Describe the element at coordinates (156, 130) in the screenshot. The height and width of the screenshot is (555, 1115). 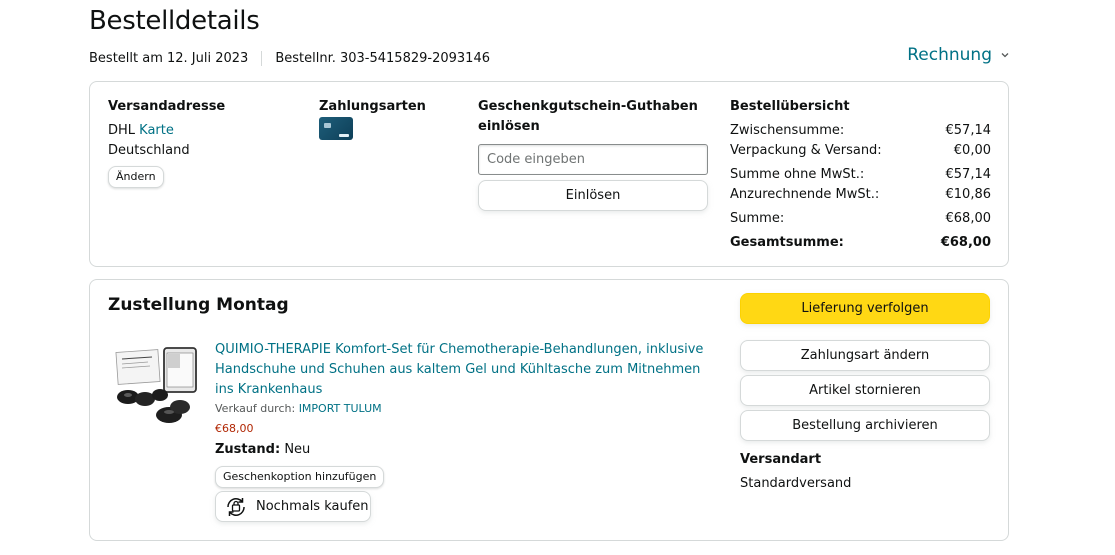
I see `address-map-link: Karte` at that location.